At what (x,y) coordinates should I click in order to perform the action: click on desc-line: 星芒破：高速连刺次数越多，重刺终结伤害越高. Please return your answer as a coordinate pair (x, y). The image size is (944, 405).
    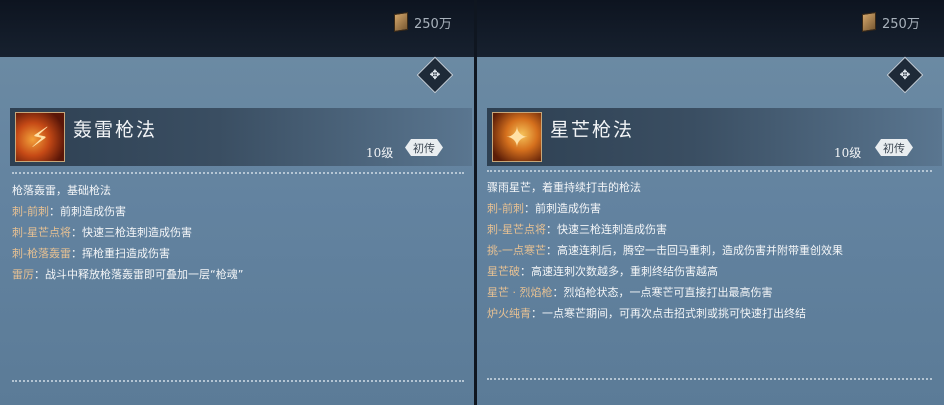
    Looking at the image, I should click on (602, 271).